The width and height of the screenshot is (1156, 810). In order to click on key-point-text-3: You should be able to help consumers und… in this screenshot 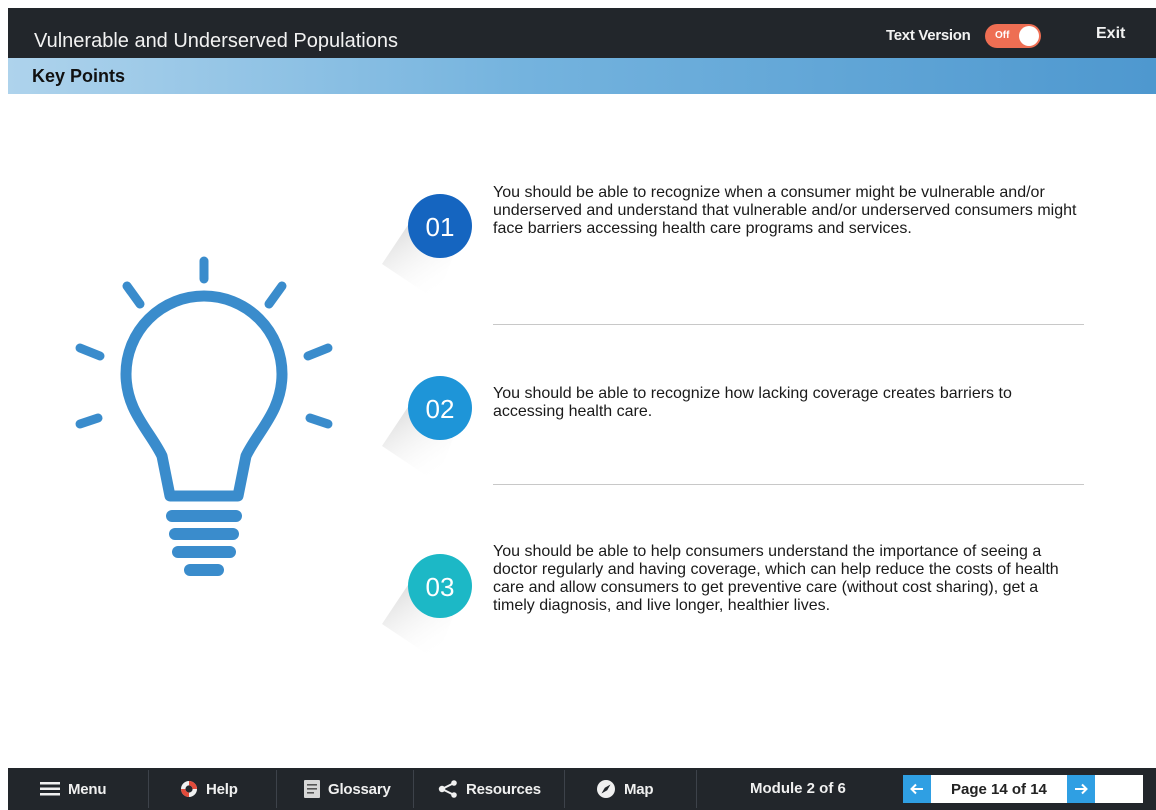, I will do `click(776, 578)`.